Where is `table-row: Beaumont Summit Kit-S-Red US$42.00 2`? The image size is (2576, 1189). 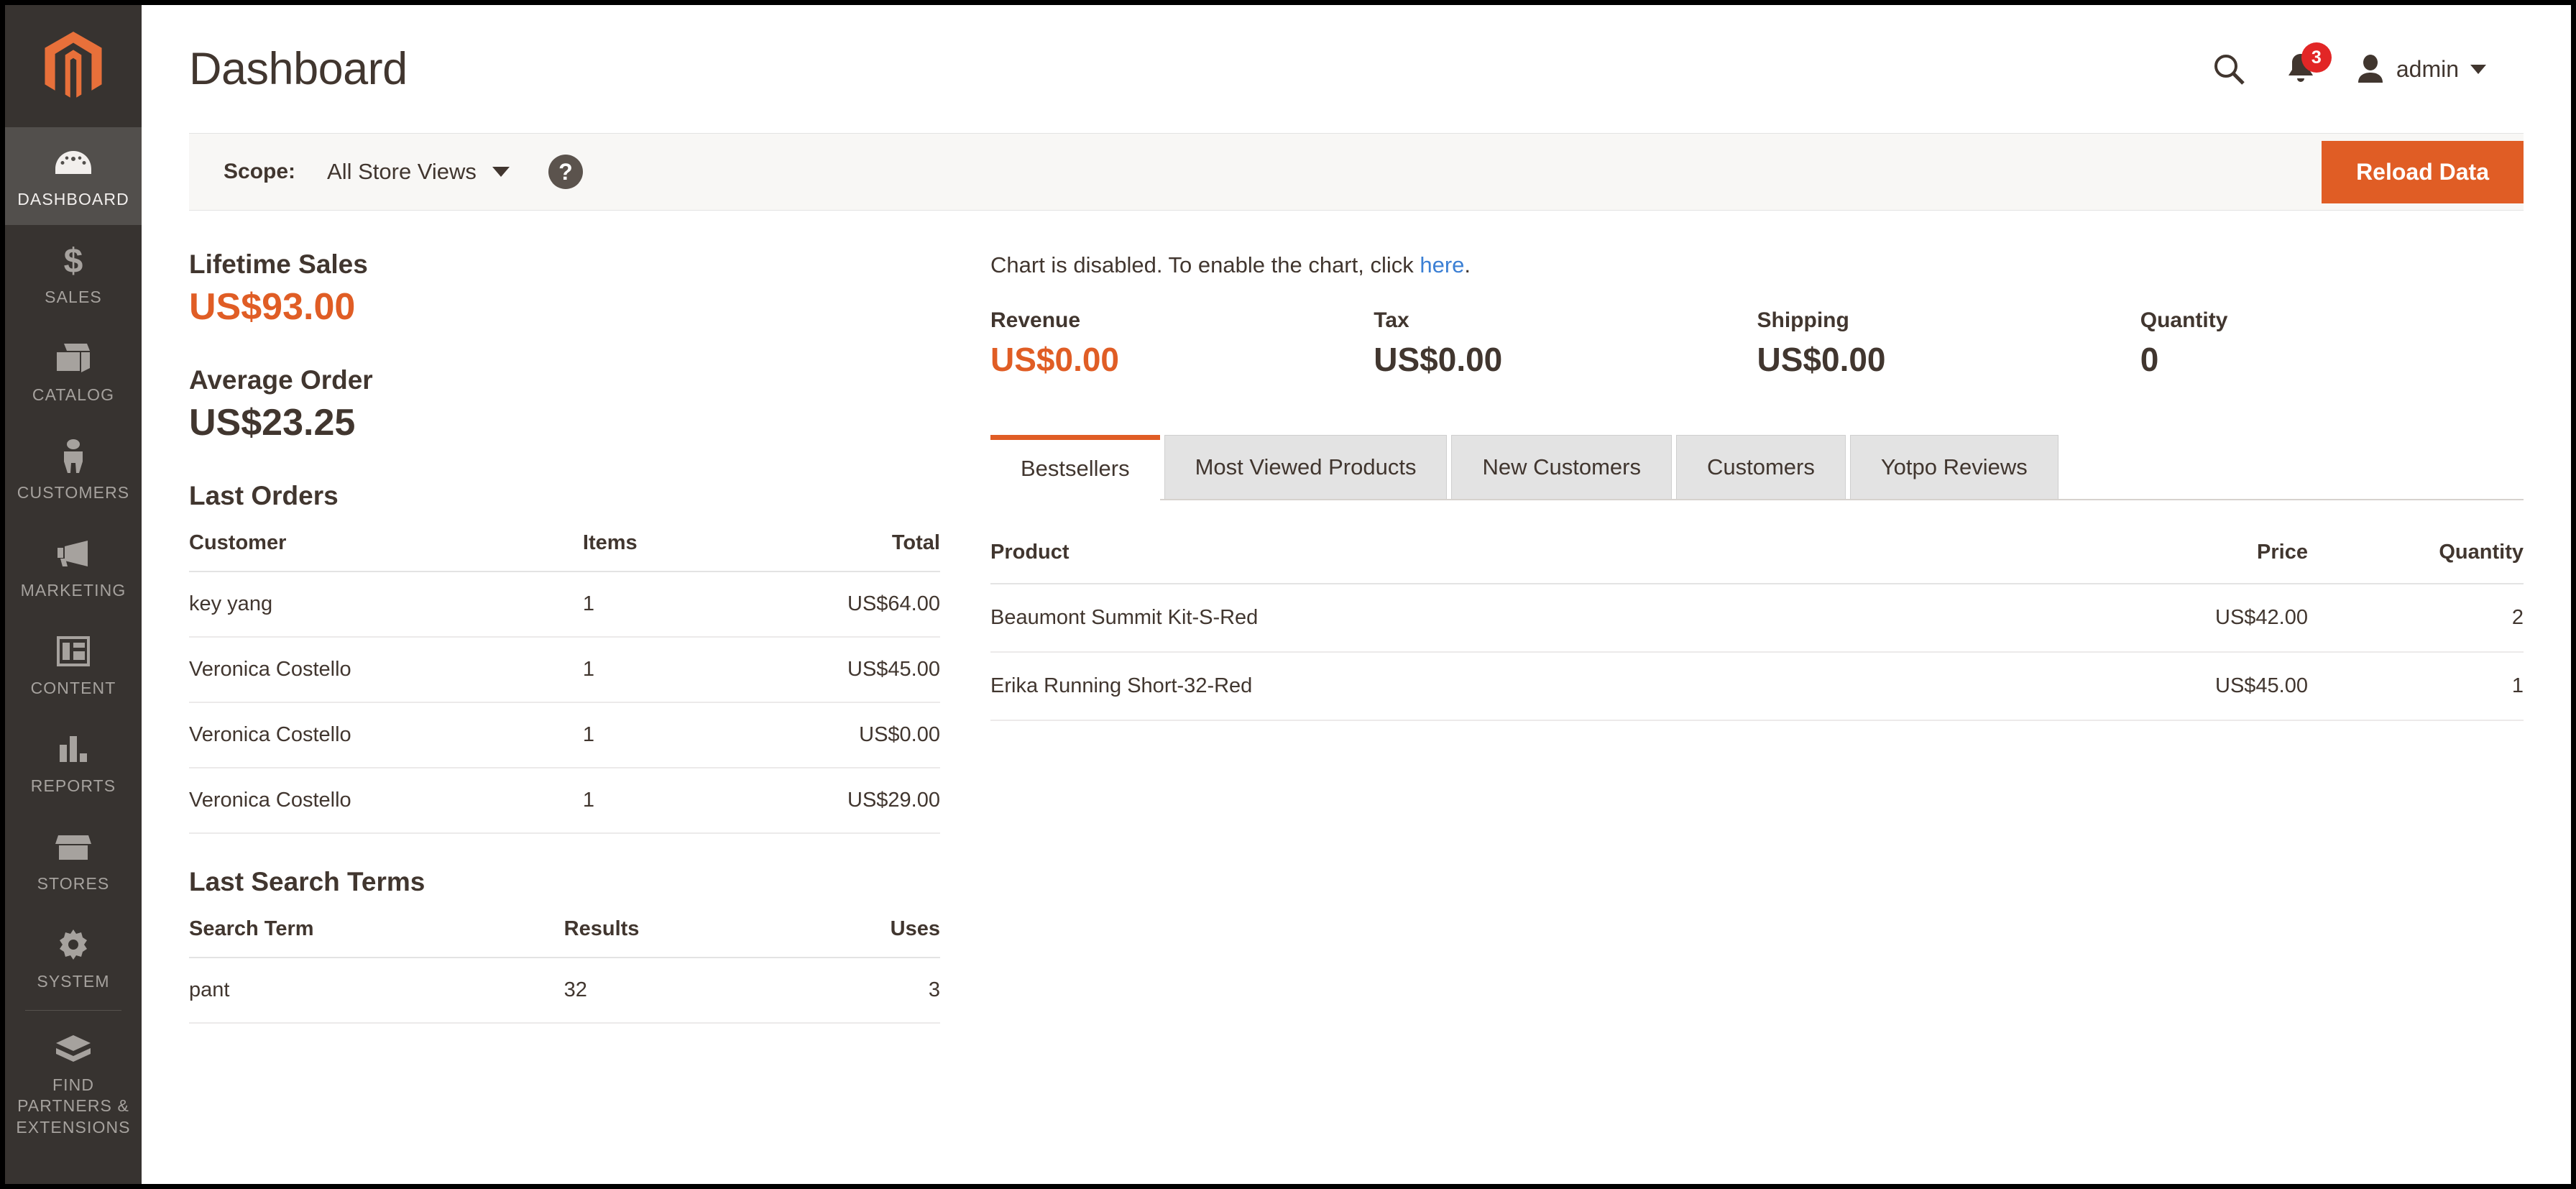 table-row: Beaumont Summit Kit-S-Red US$42.00 2 is located at coordinates (1757, 618).